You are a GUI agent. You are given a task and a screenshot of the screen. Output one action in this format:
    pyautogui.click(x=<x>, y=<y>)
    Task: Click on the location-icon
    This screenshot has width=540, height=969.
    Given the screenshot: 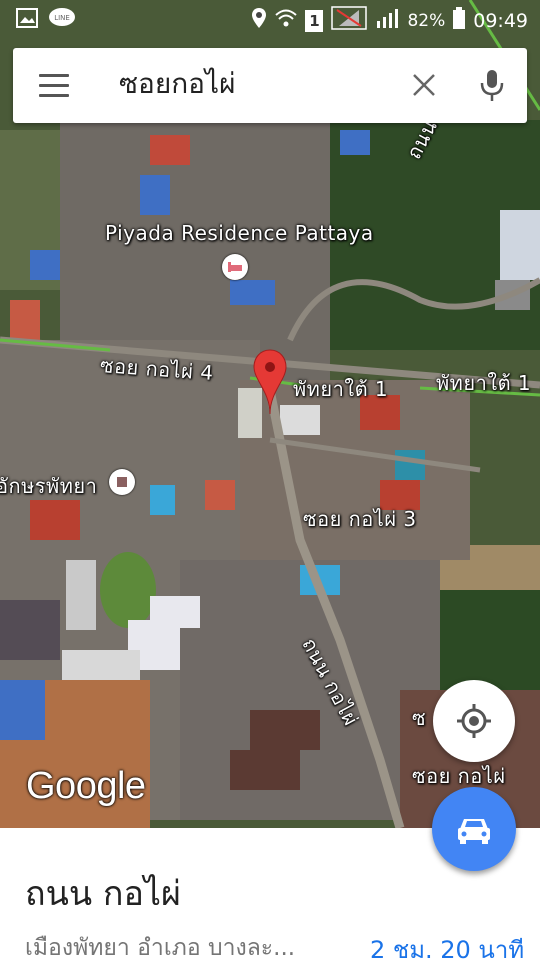 What is the action you would take?
    pyautogui.click(x=259, y=20)
    